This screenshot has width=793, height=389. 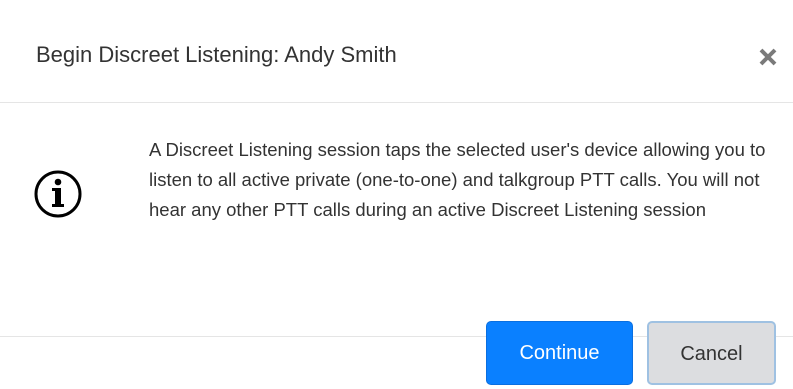 I want to click on close-button, so click(x=768, y=57).